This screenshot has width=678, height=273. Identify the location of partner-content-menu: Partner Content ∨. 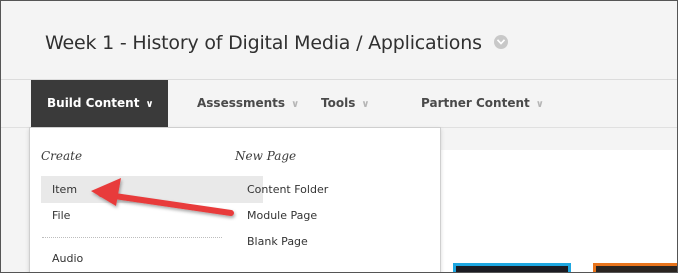
(482, 103).